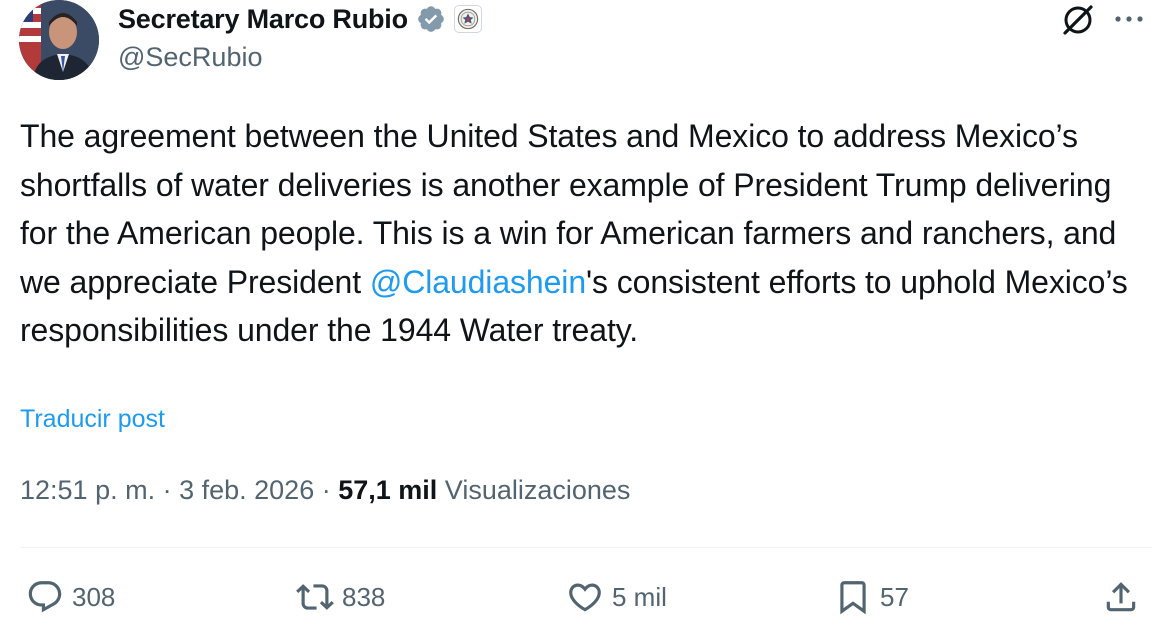 This screenshot has height=634, width=1162. What do you see at coordinates (92, 419) in the screenshot?
I see `translate-post-link: Traducir post` at bounding box center [92, 419].